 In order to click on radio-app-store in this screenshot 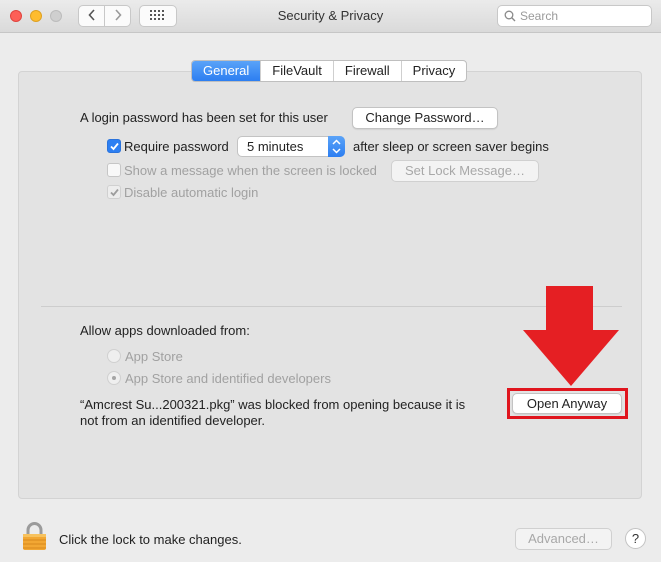, I will do `click(114, 356)`.